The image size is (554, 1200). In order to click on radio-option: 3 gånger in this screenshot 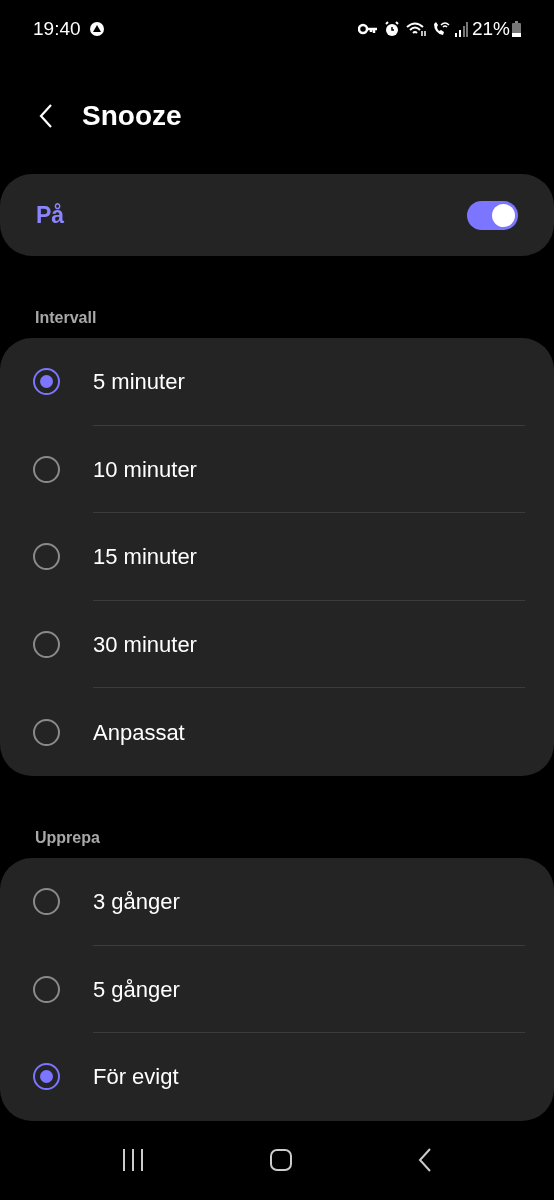, I will do `click(277, 901)`.